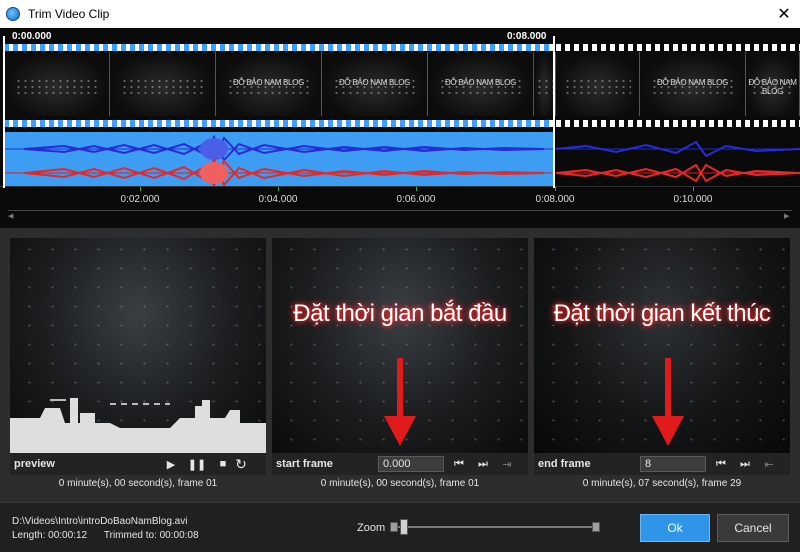 This screenshot has height=552, width=800. What do you see at coordinates (171, 464) in the screenshot?
I see `play-icon: ▶` at bounding box center [171, 464].